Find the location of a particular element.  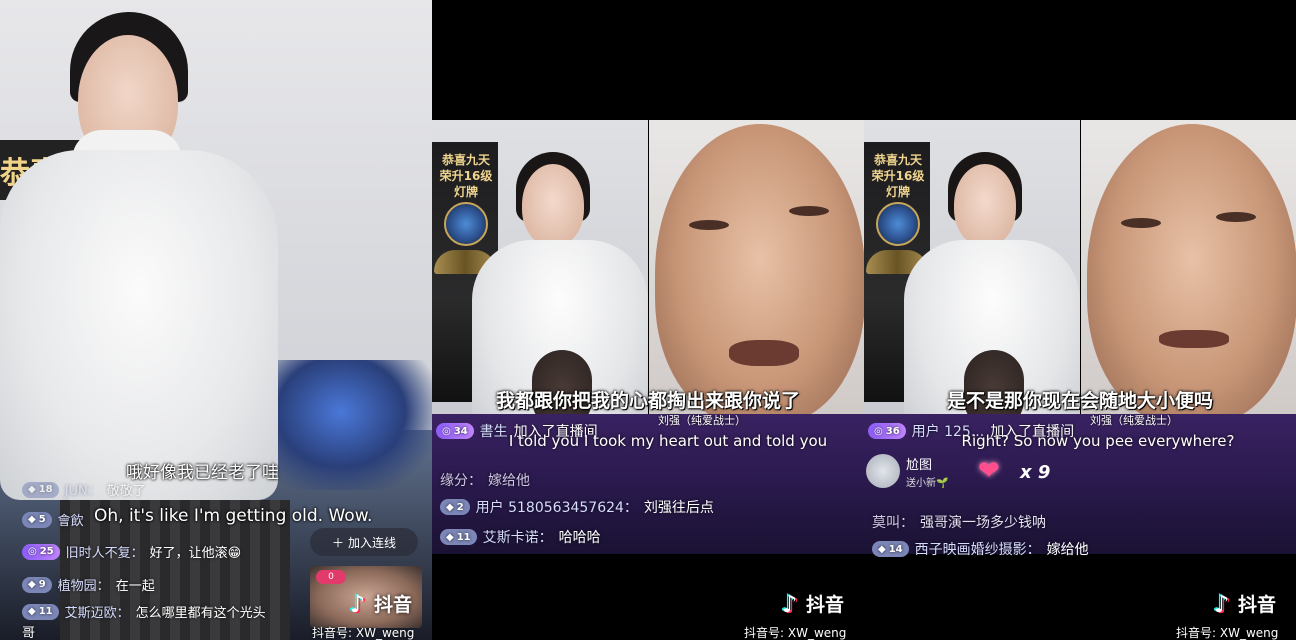

subtitle-cn: 哦好像我已经老了哇 is located at coordinates (202, 473).